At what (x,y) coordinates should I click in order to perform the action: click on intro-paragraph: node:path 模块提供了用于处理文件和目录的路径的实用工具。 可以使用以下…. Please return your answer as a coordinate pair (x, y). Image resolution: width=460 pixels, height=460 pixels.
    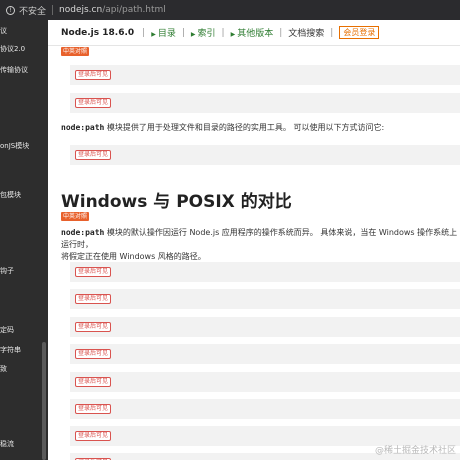
    Looking at the image, I should click on (260, 128).